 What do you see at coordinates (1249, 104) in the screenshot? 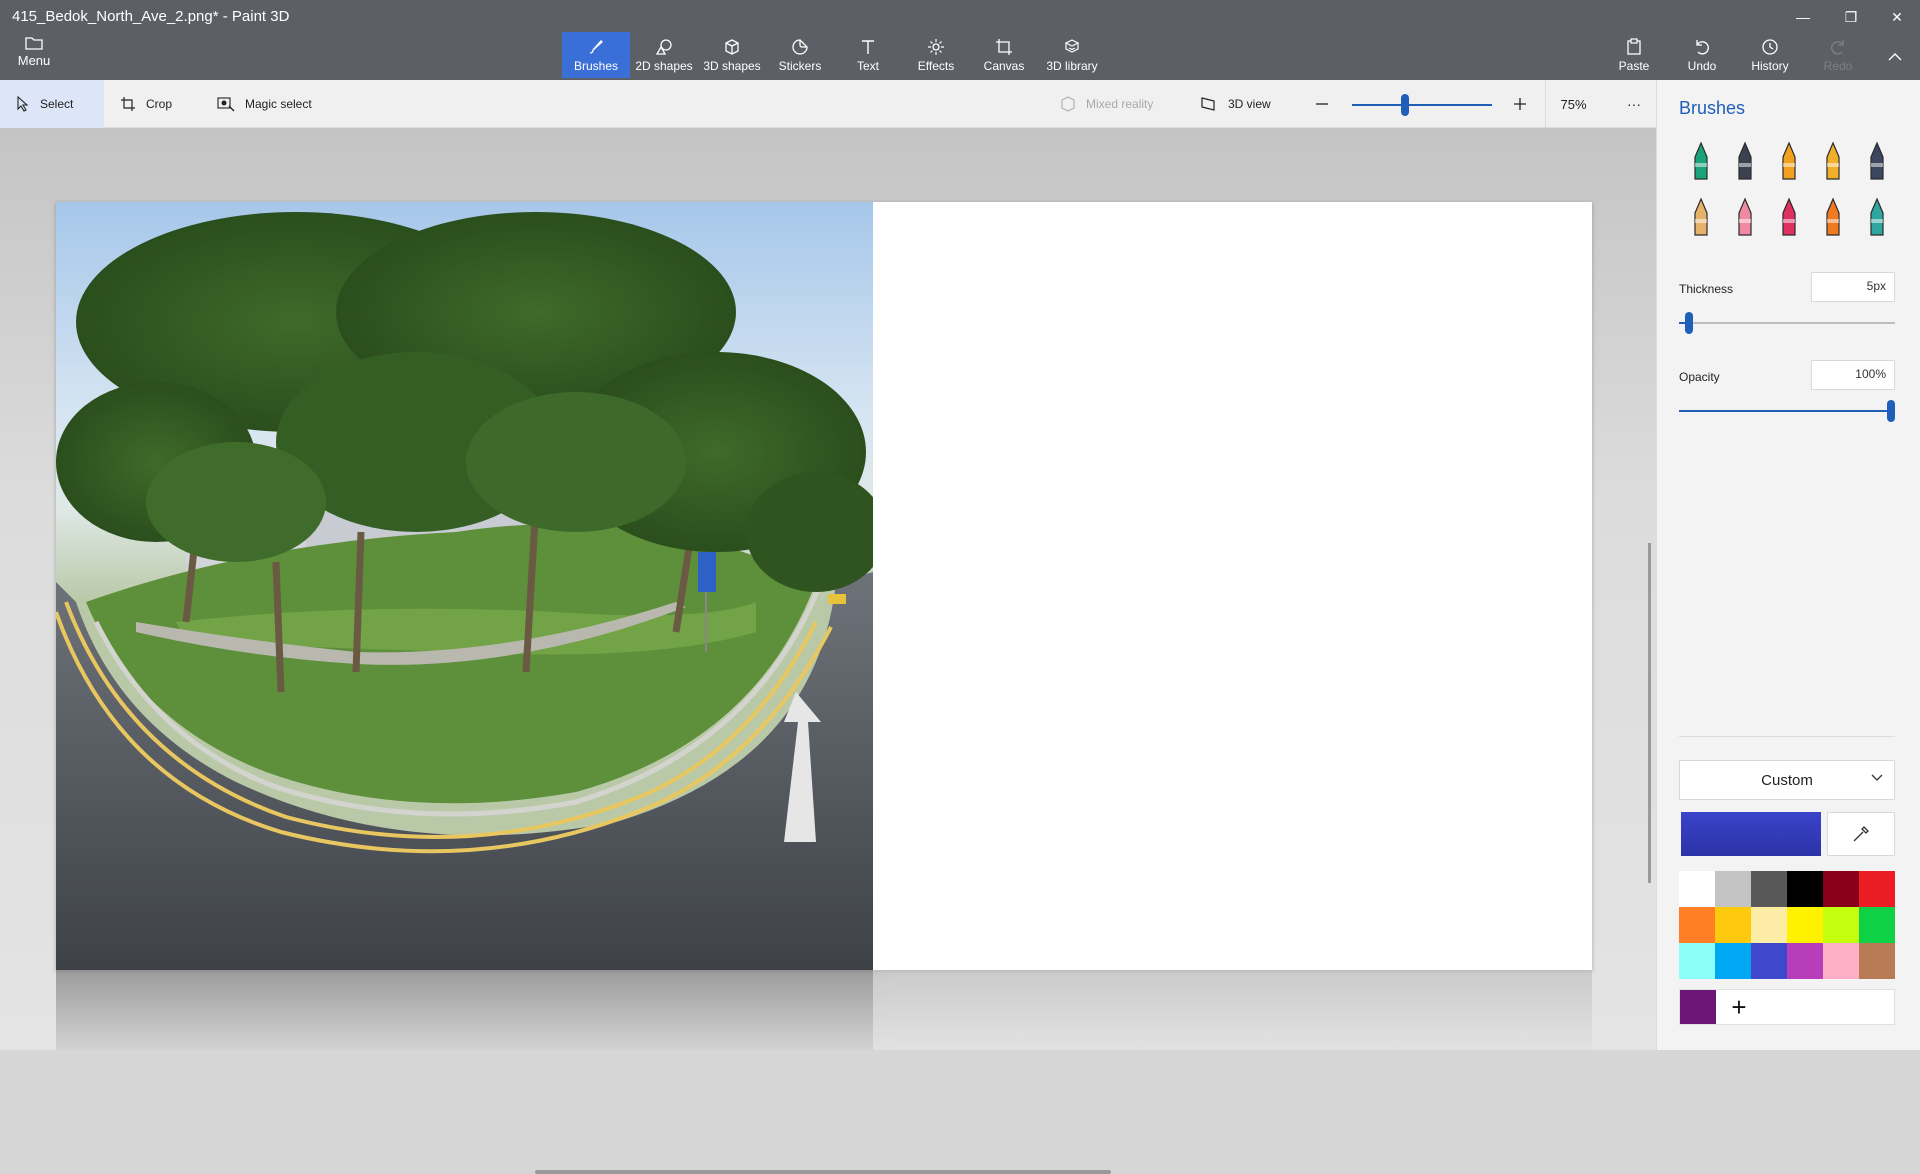
I see `3d-view-label: 3D view` at bounding box center [1249, 104].